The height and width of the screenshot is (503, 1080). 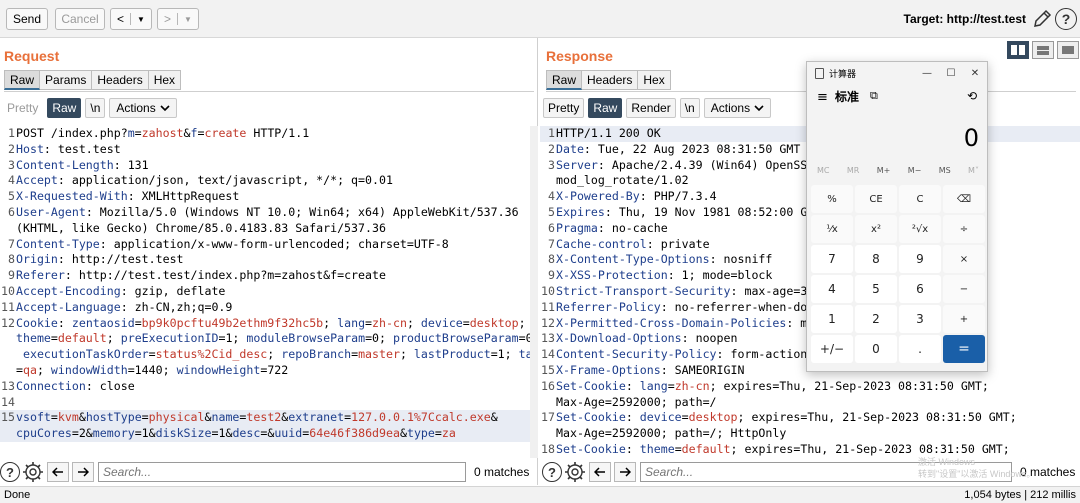 I want to click on tab-params: Params, so click(x=66, y=80).